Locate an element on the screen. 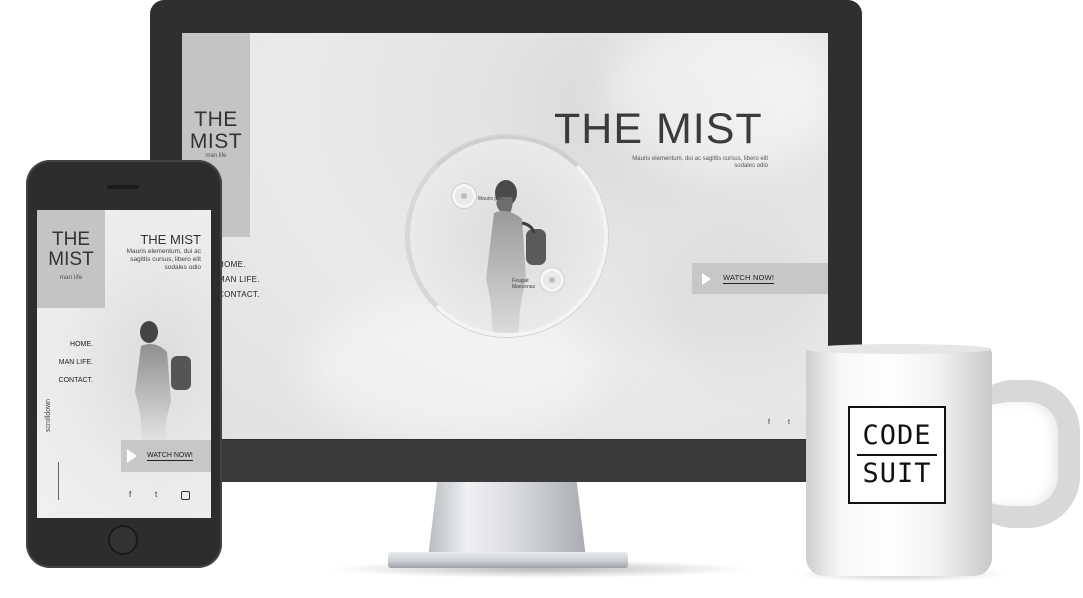  man-photo is located at coordinates (163, 381).